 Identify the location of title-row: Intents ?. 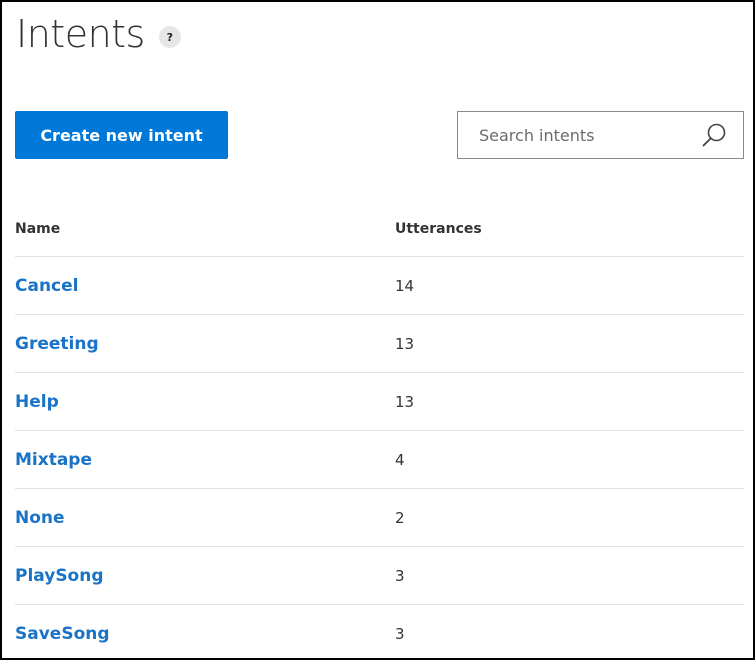
(98, 34).